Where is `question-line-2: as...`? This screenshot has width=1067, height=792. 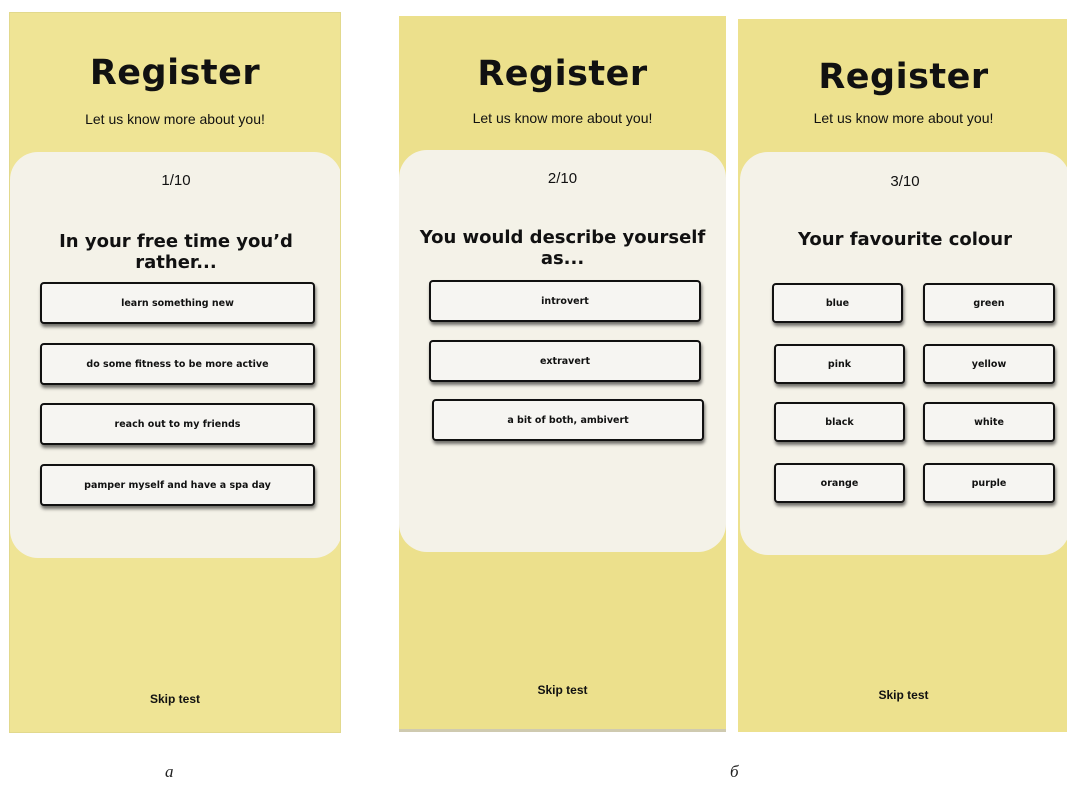
question-line-2: as... is located at coordinates (562, 258).